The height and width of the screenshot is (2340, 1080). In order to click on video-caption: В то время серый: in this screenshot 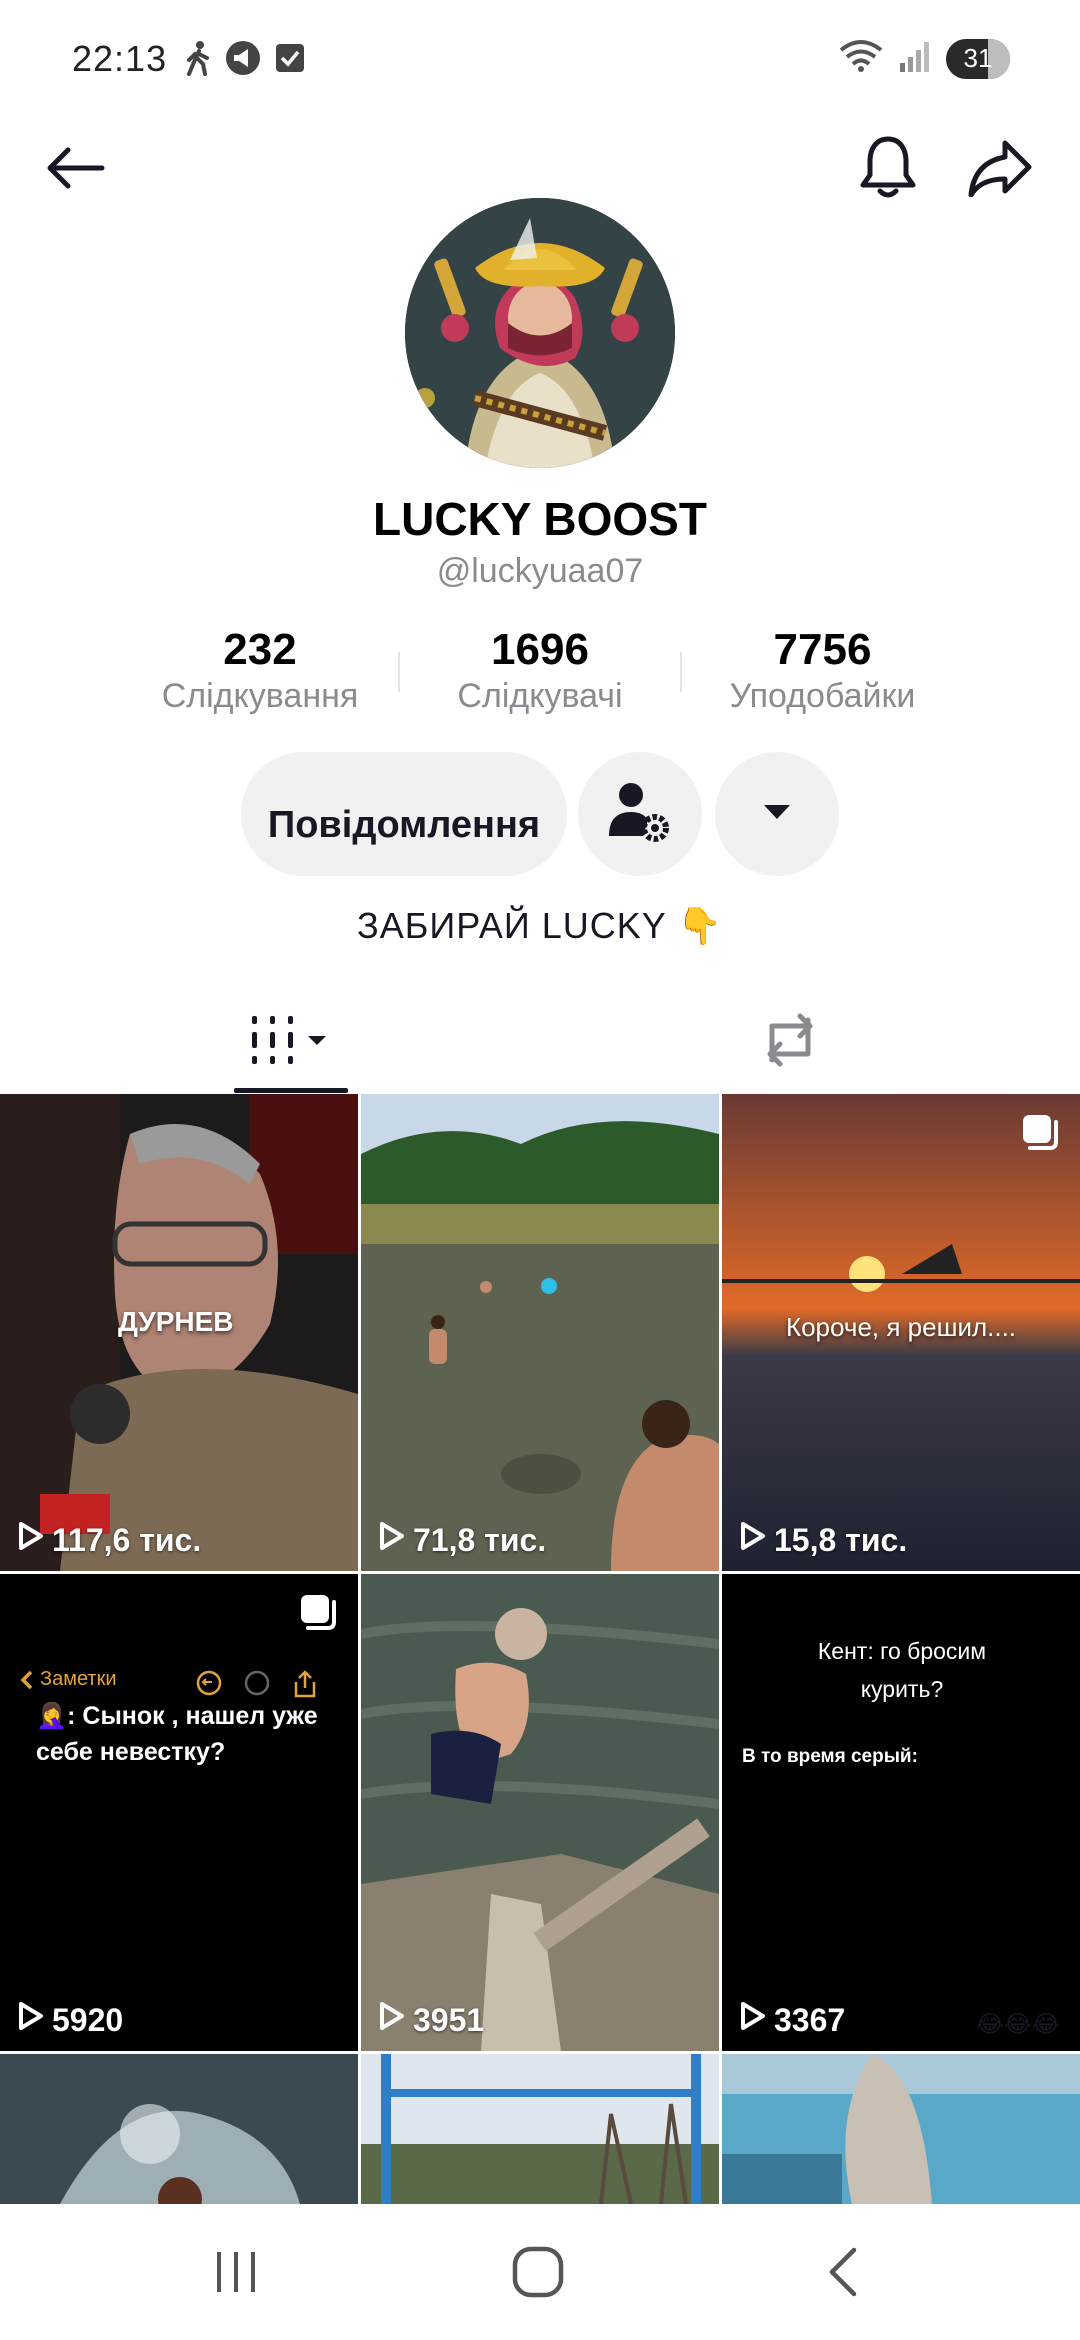, I will do `click(830, 1756)`.